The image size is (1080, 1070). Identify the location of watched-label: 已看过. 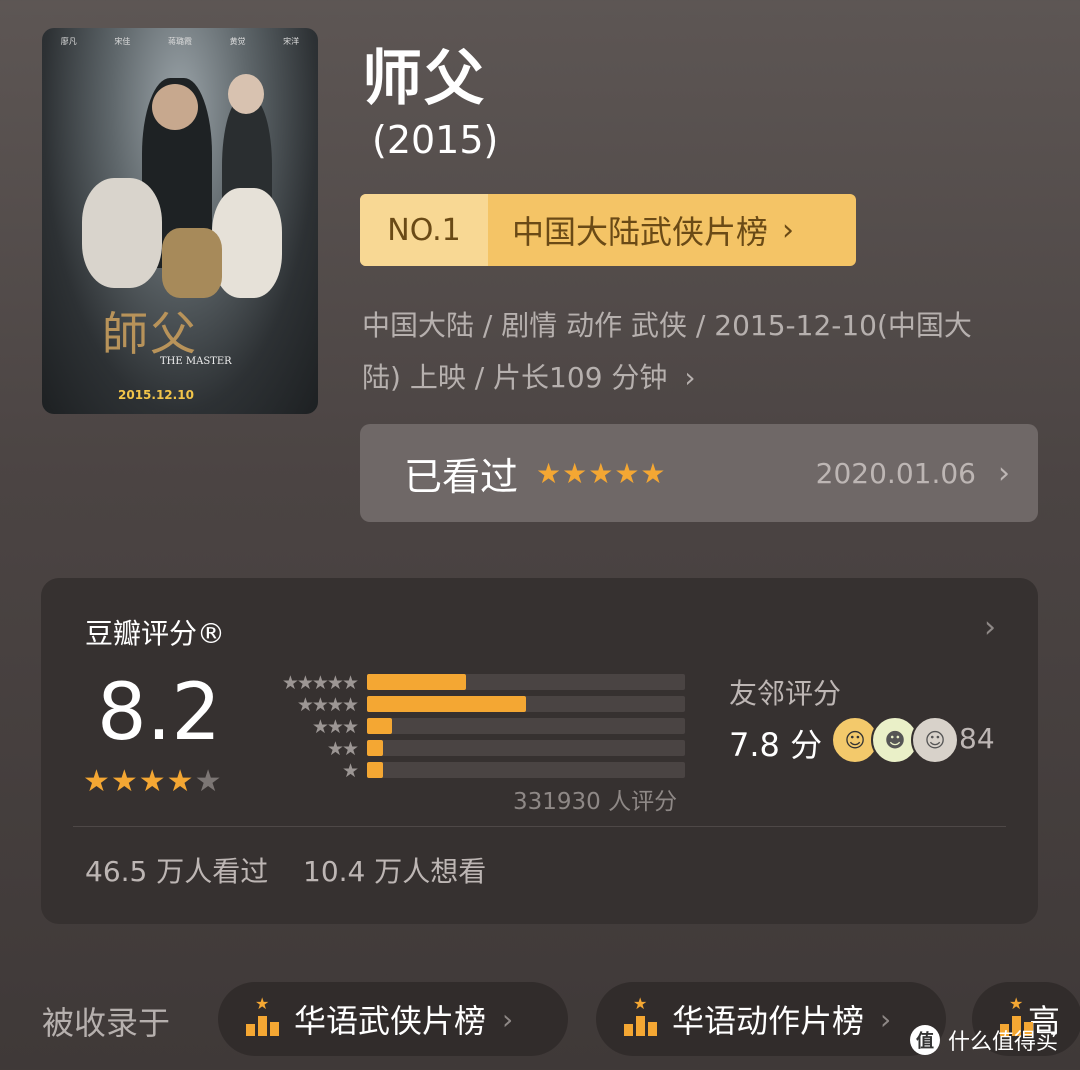
(461, 476).